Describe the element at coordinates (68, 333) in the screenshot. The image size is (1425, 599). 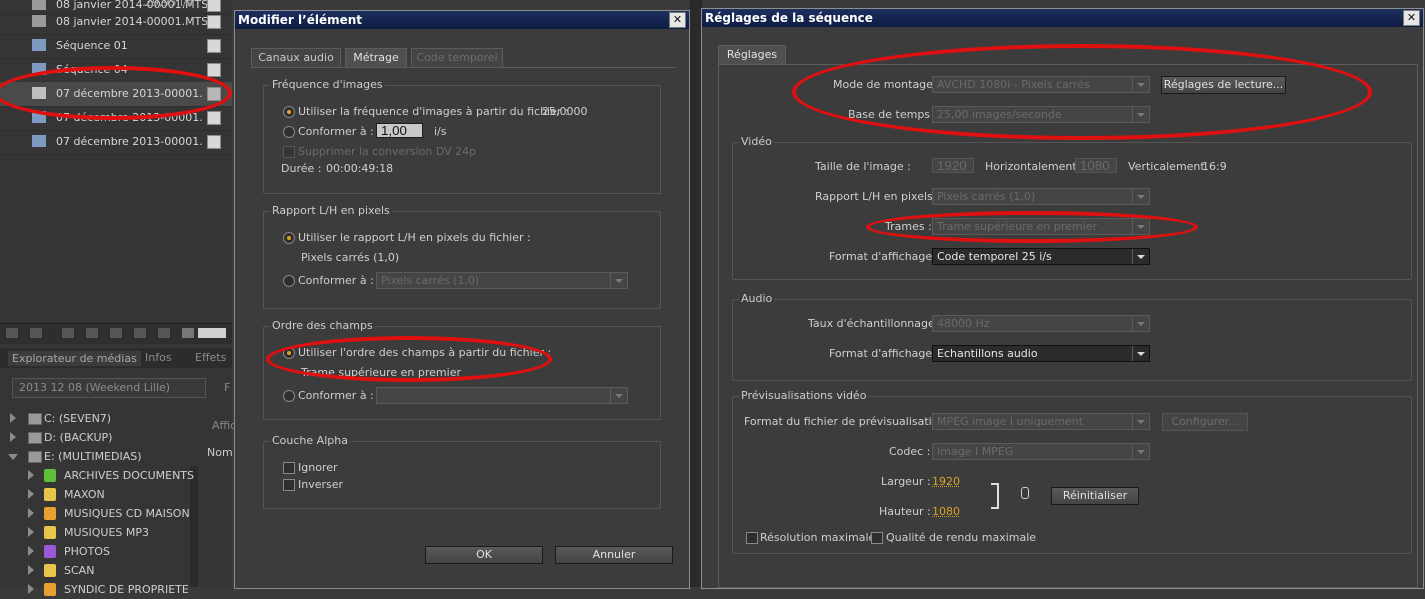
I see `automate-icon` at that location.